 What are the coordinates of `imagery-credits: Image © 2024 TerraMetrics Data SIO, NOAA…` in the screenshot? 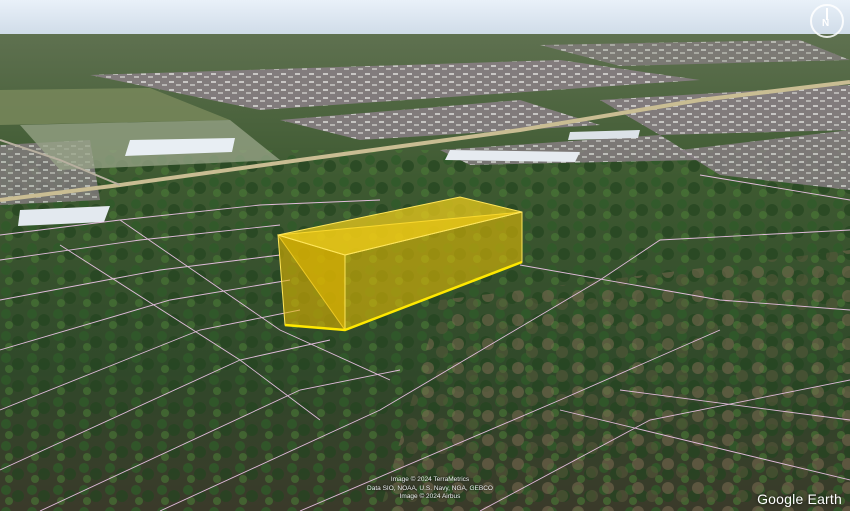 It's located at (430, 489).